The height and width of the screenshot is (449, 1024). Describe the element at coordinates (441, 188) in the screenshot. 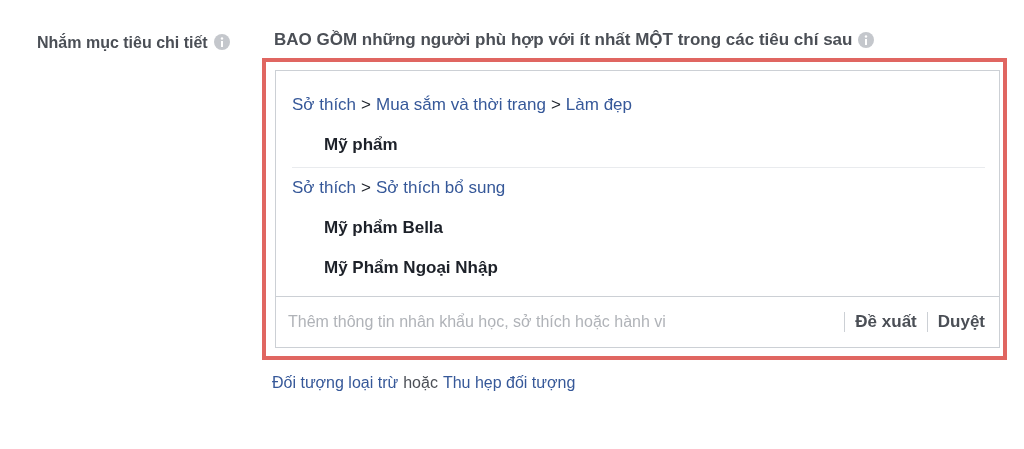

I see `breadcrumb-link: Sở thích bổ sung` at that location.